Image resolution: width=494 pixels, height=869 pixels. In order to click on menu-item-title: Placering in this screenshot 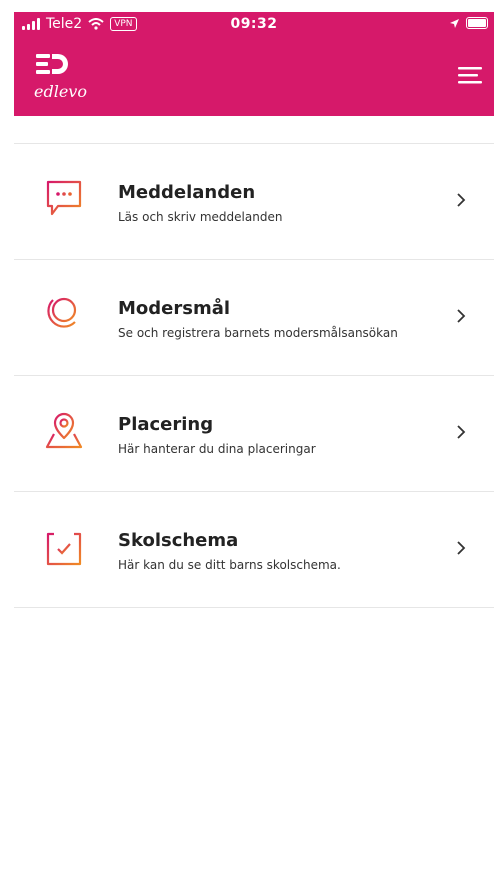, I will do `click(166, 424)`.